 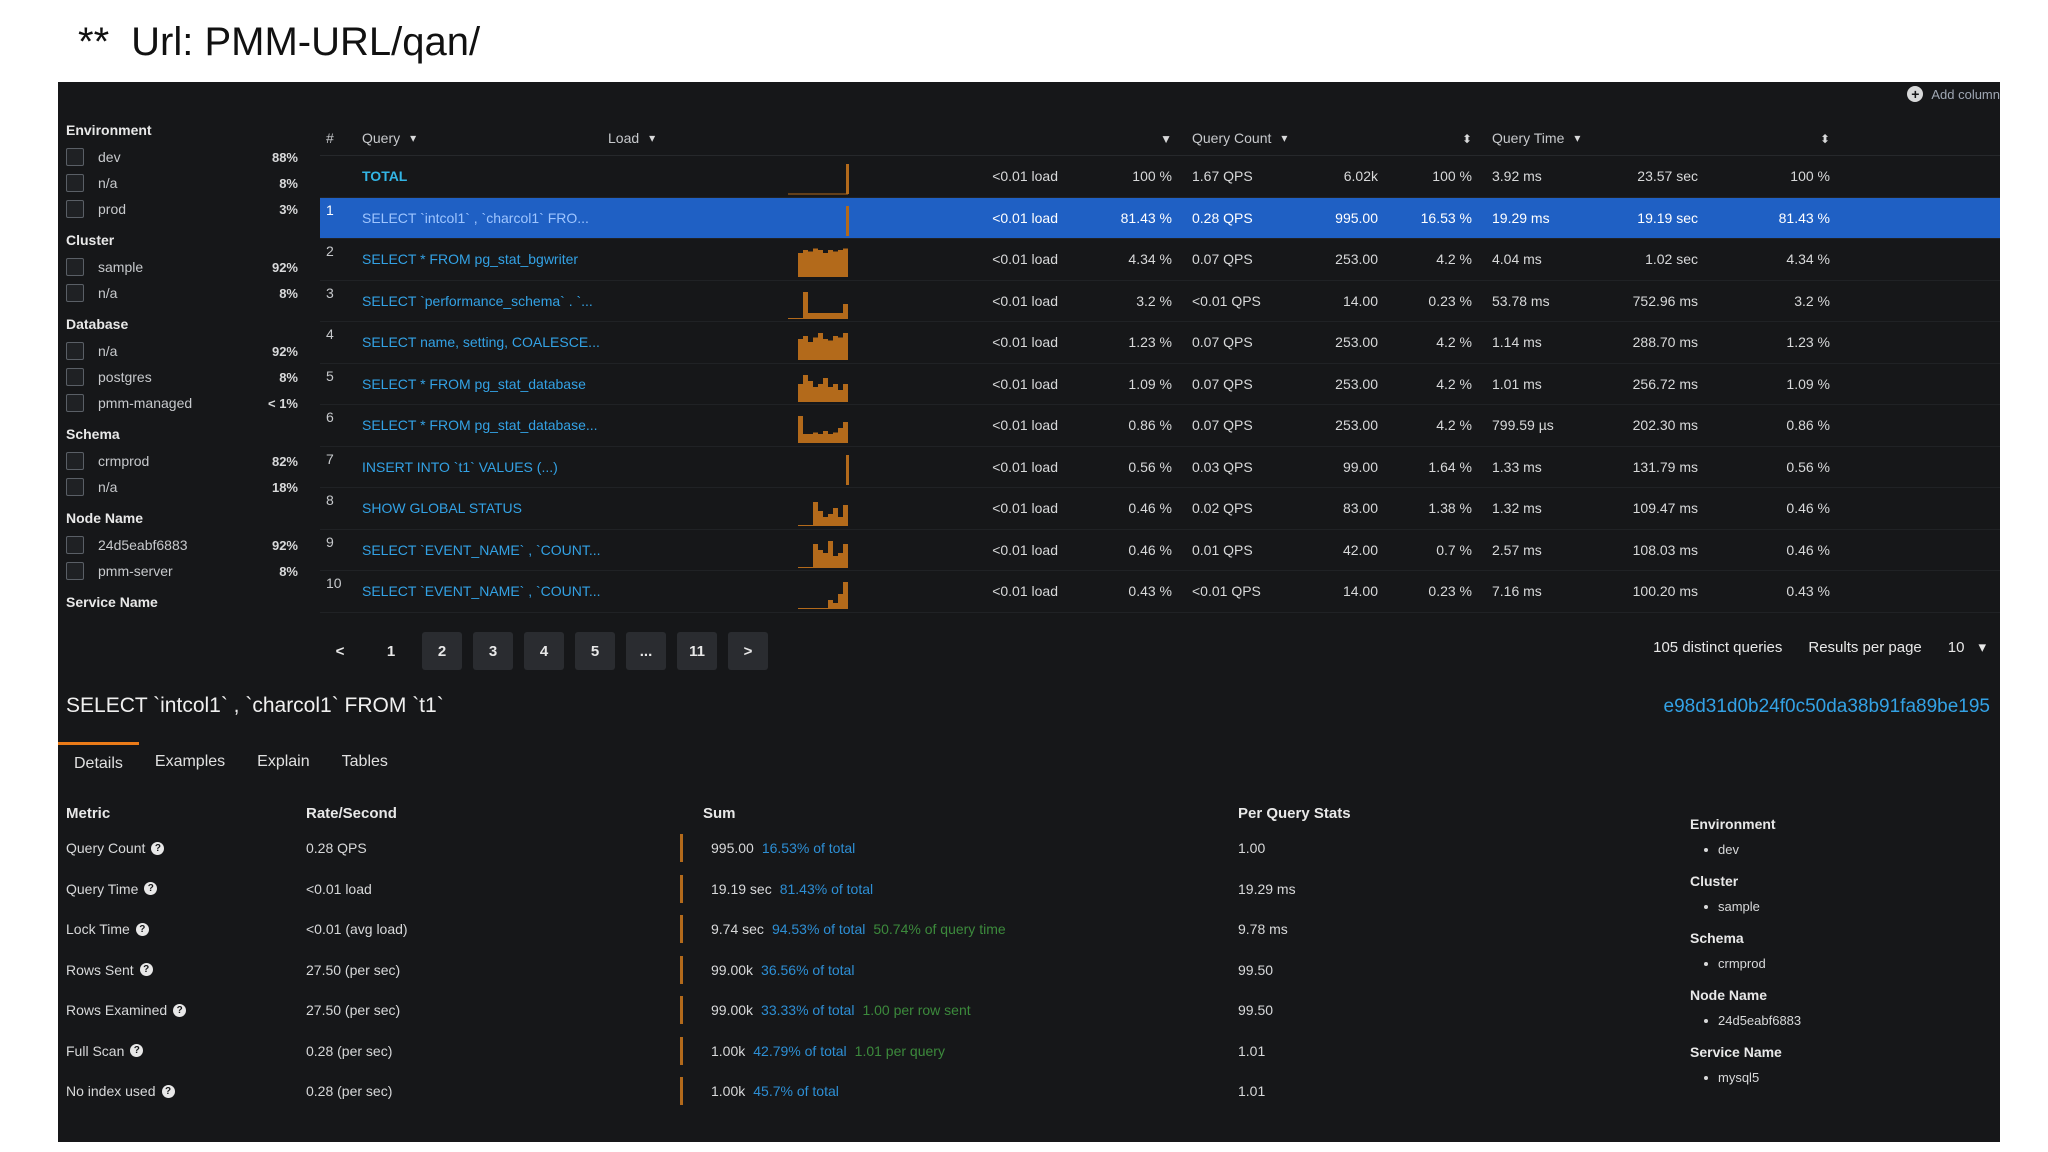 I want to click on caption-text: Url: PMM-URL/qan/, so click(x=306, y=42).